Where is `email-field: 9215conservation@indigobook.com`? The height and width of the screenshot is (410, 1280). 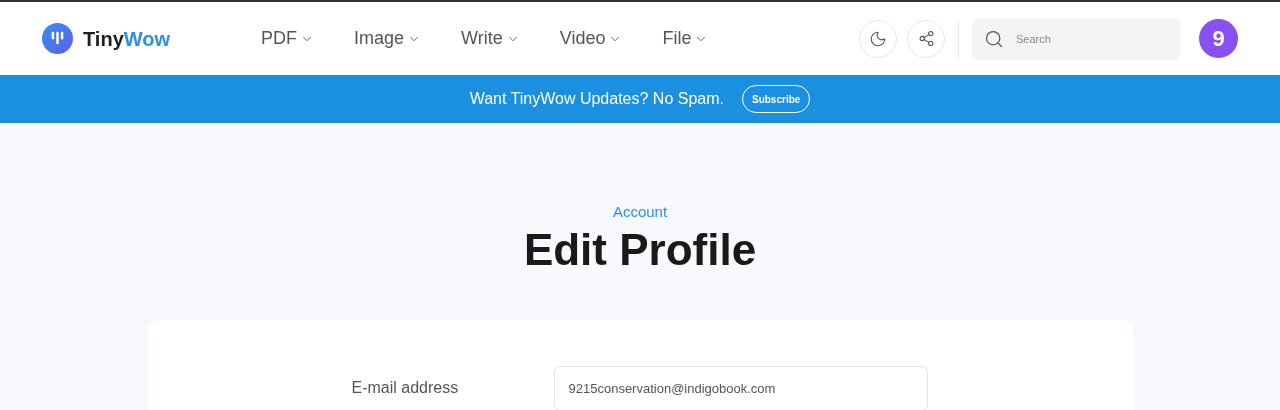 email-field: 9215conservation@indigobook.com is located at coordinates (740, 387).